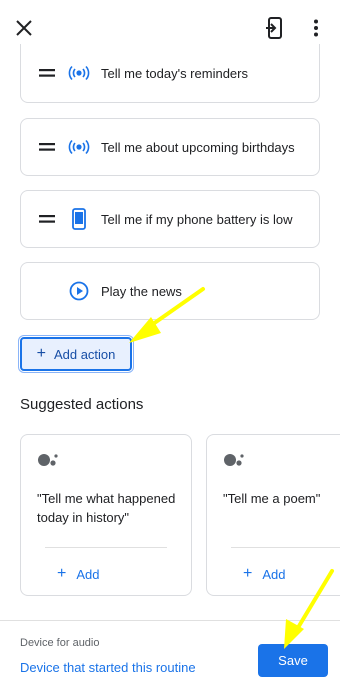 This screenshot has height=700, width=340. I want to click on action-item-reminders: Tell me today's reminders, so click(170, 73).